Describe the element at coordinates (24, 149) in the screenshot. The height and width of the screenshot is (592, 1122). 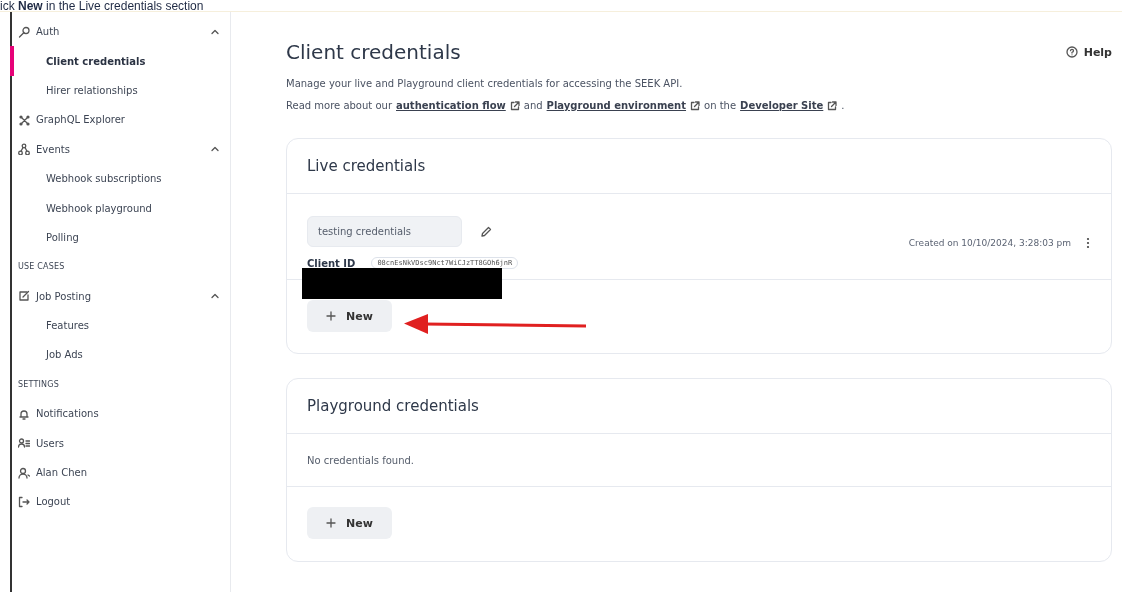
I see `network-icon` at that location.